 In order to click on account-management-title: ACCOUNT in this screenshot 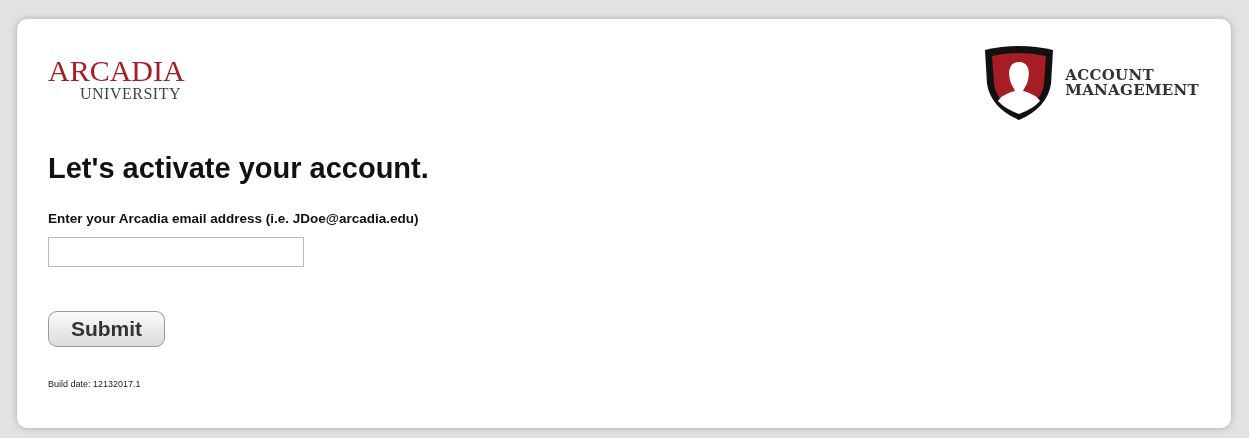, I will do `click(1110, 75)`.